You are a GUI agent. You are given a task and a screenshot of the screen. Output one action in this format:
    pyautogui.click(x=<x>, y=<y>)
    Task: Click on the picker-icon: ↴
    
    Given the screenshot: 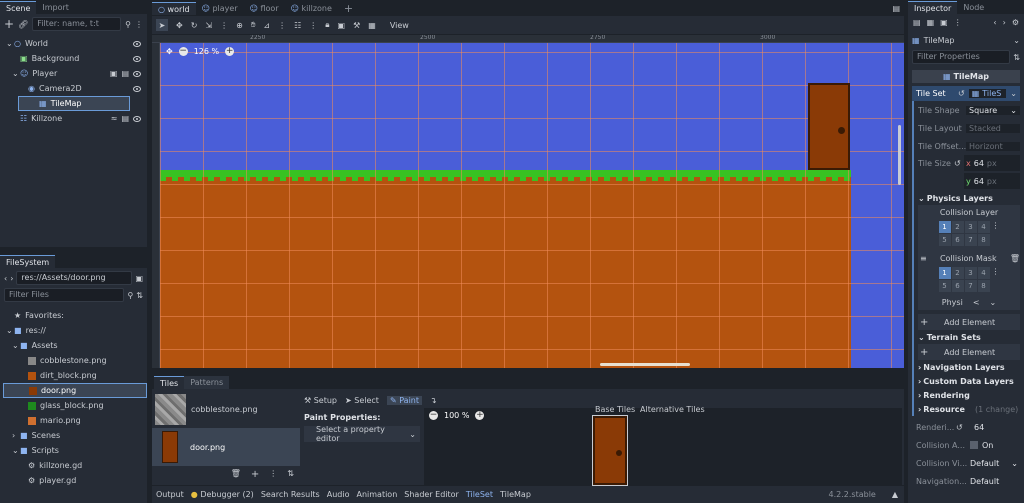 What is the action you would take?
    pyautogui.click(x=433, y=400)
    